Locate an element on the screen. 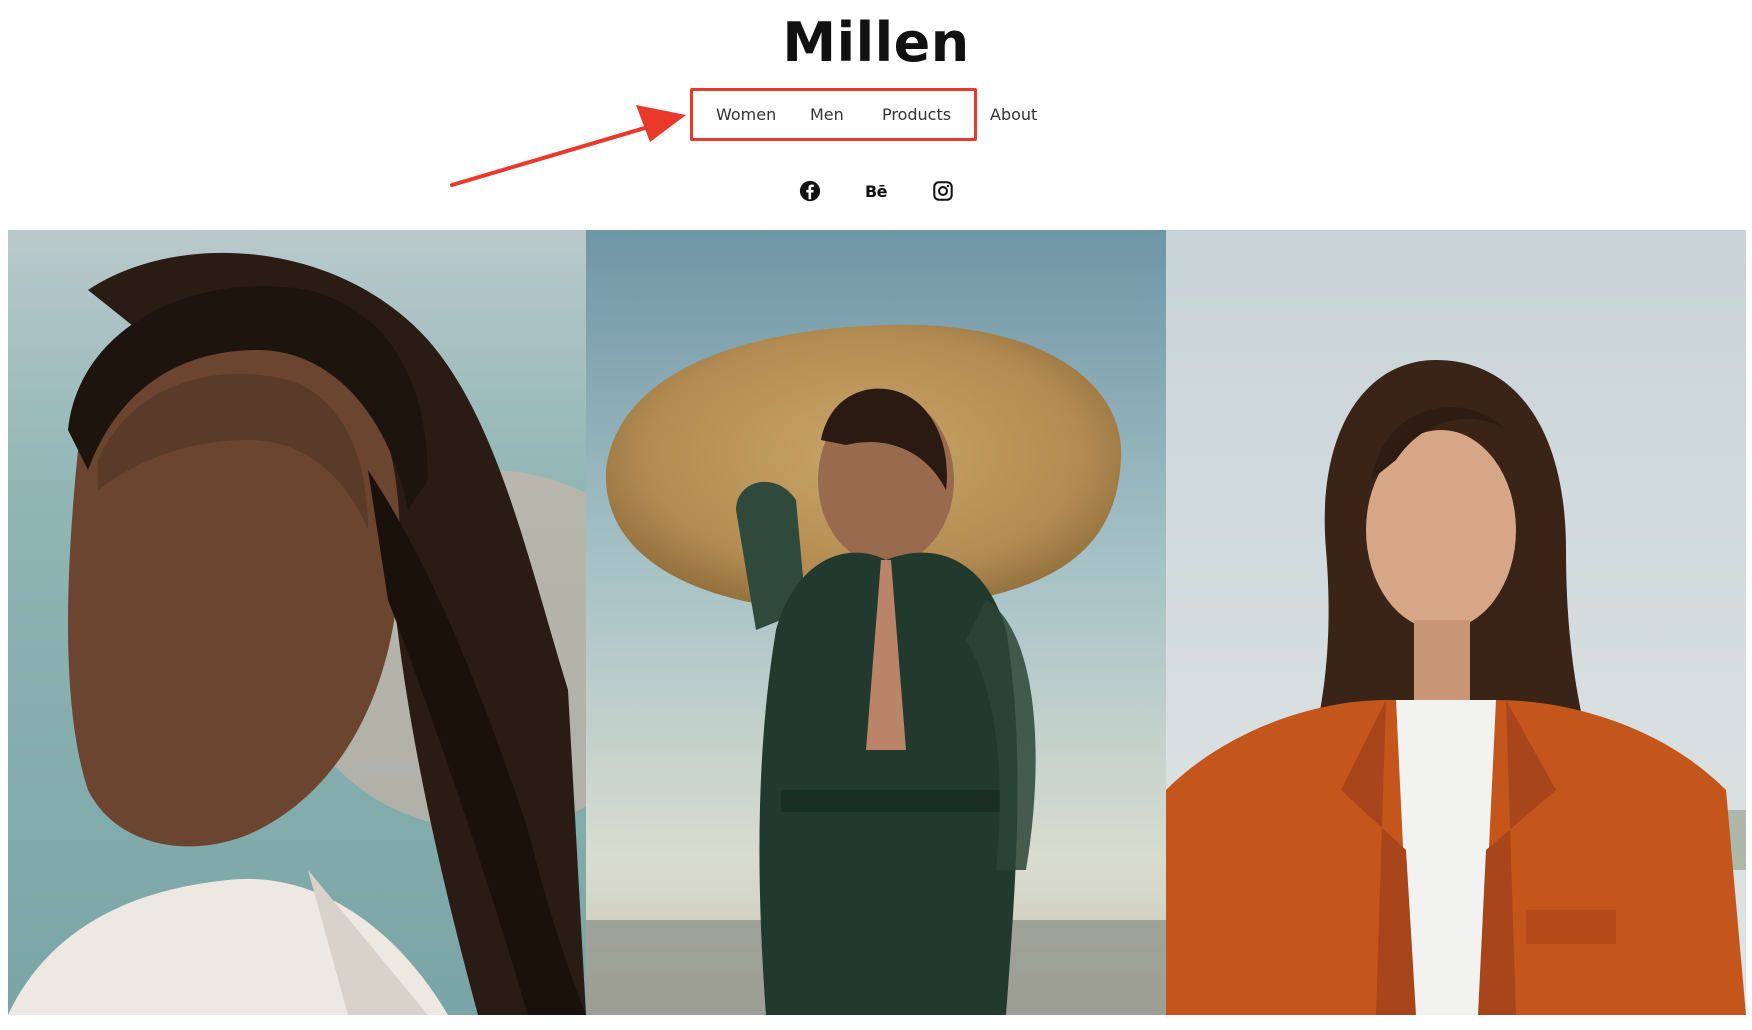 The height and width of the screenshot is (1030, 1752). site-title: Millen is located at coordinates (876, 43).